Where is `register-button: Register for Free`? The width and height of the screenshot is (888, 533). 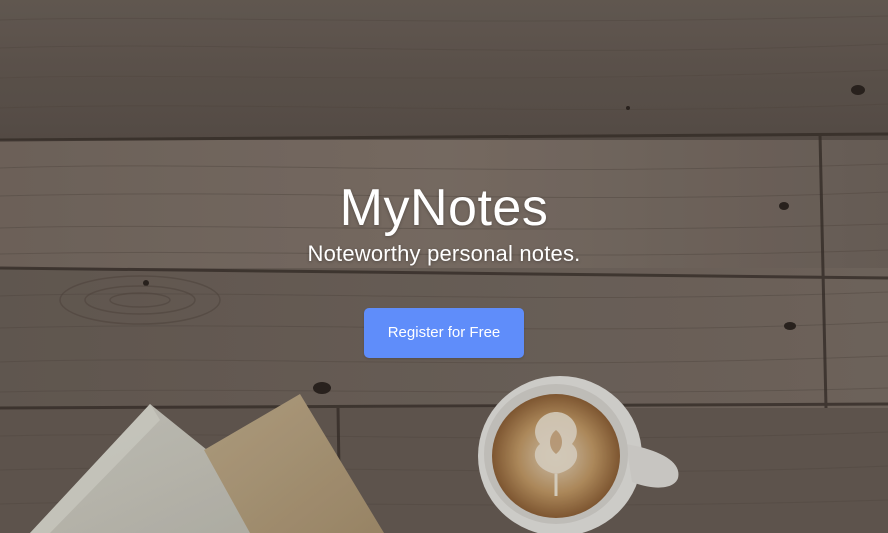
register-button: Register for Free is located at coordinates (444, 333).